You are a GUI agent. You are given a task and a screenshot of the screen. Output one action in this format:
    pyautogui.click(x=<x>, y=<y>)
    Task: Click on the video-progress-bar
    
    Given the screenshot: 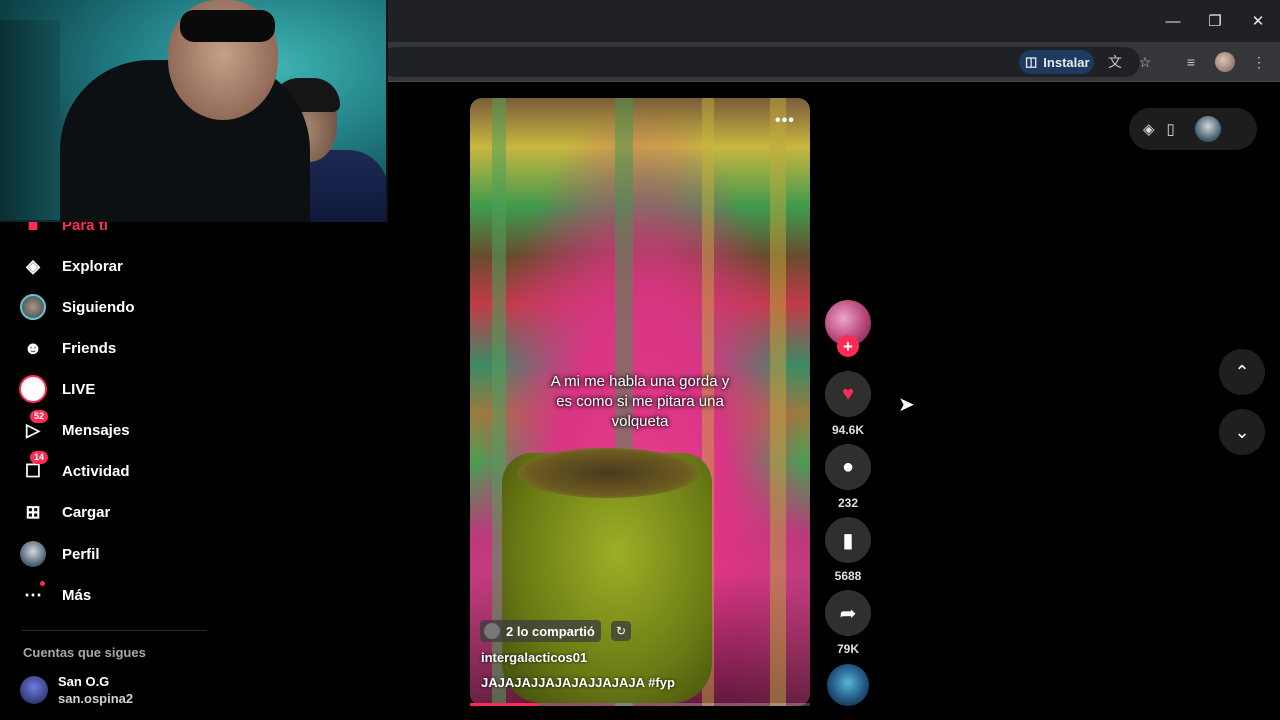 What is the action you would take?
    pyautogui.click(x=640, y=704)
    